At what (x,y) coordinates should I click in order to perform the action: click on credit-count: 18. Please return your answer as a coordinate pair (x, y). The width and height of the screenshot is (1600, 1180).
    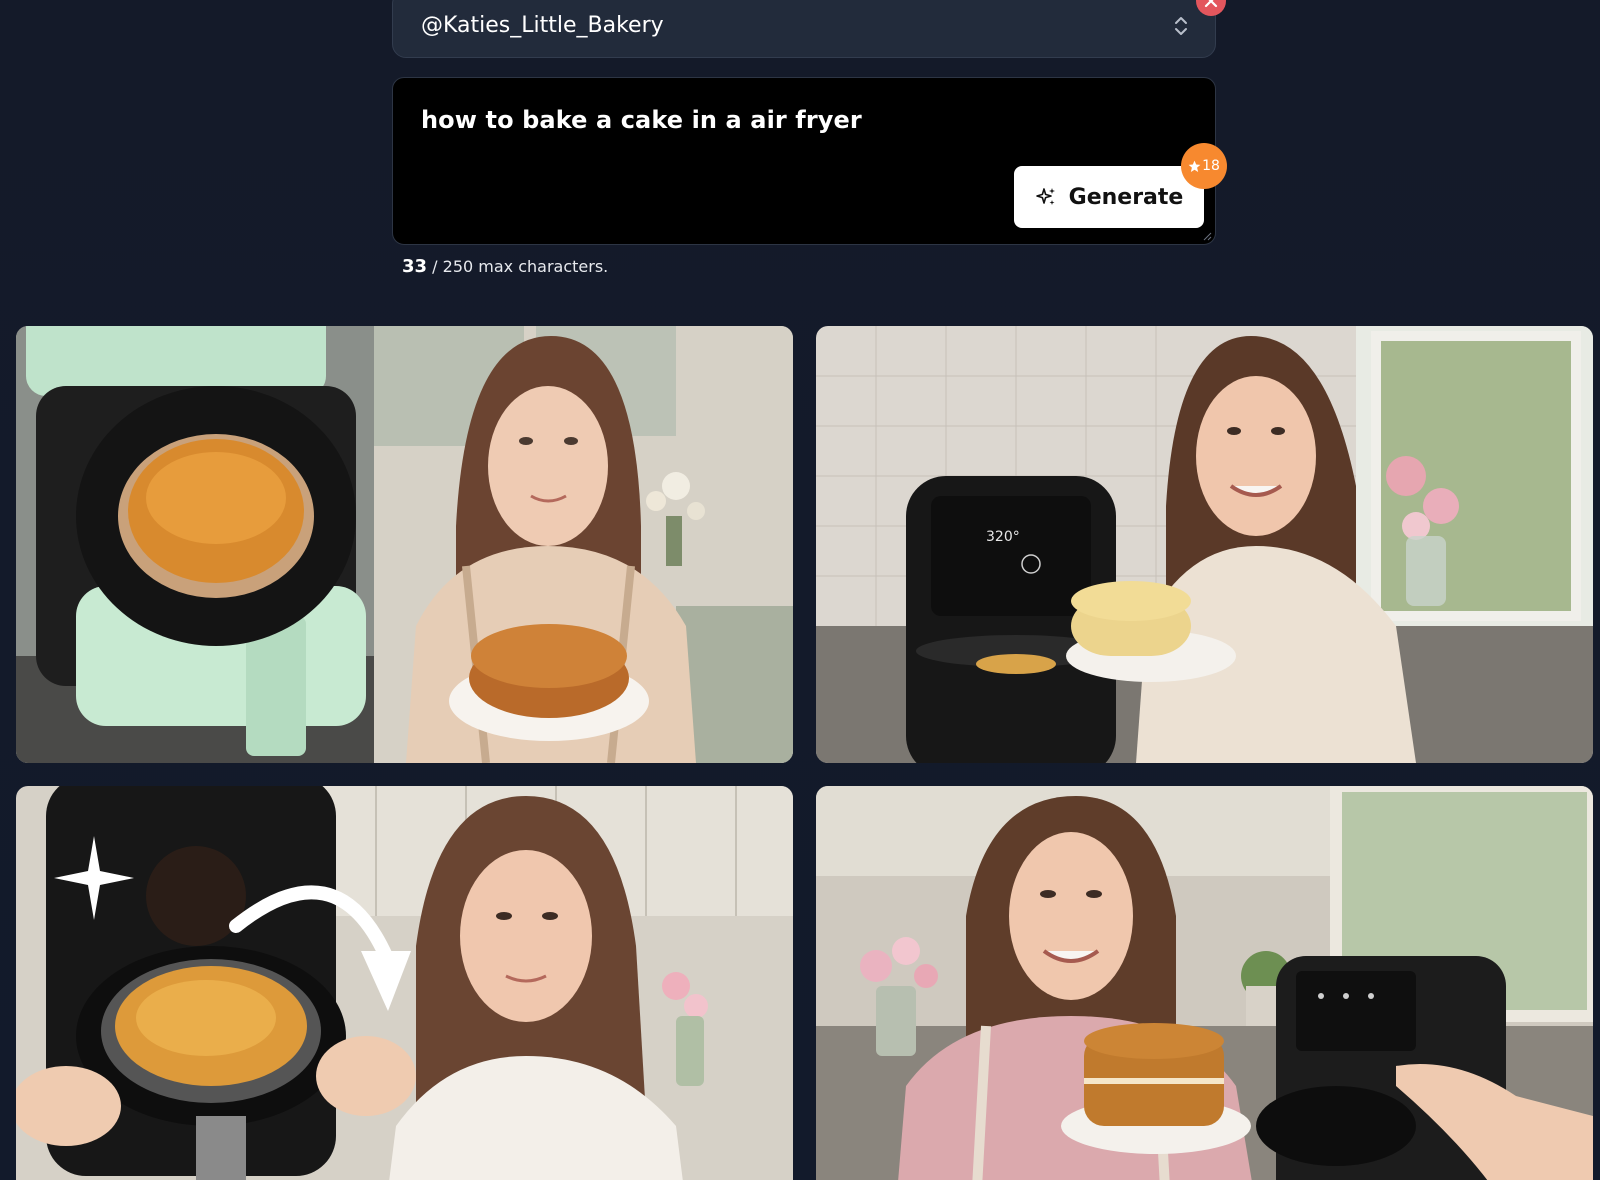
    Looking at the image, I should click on (1211, 166).